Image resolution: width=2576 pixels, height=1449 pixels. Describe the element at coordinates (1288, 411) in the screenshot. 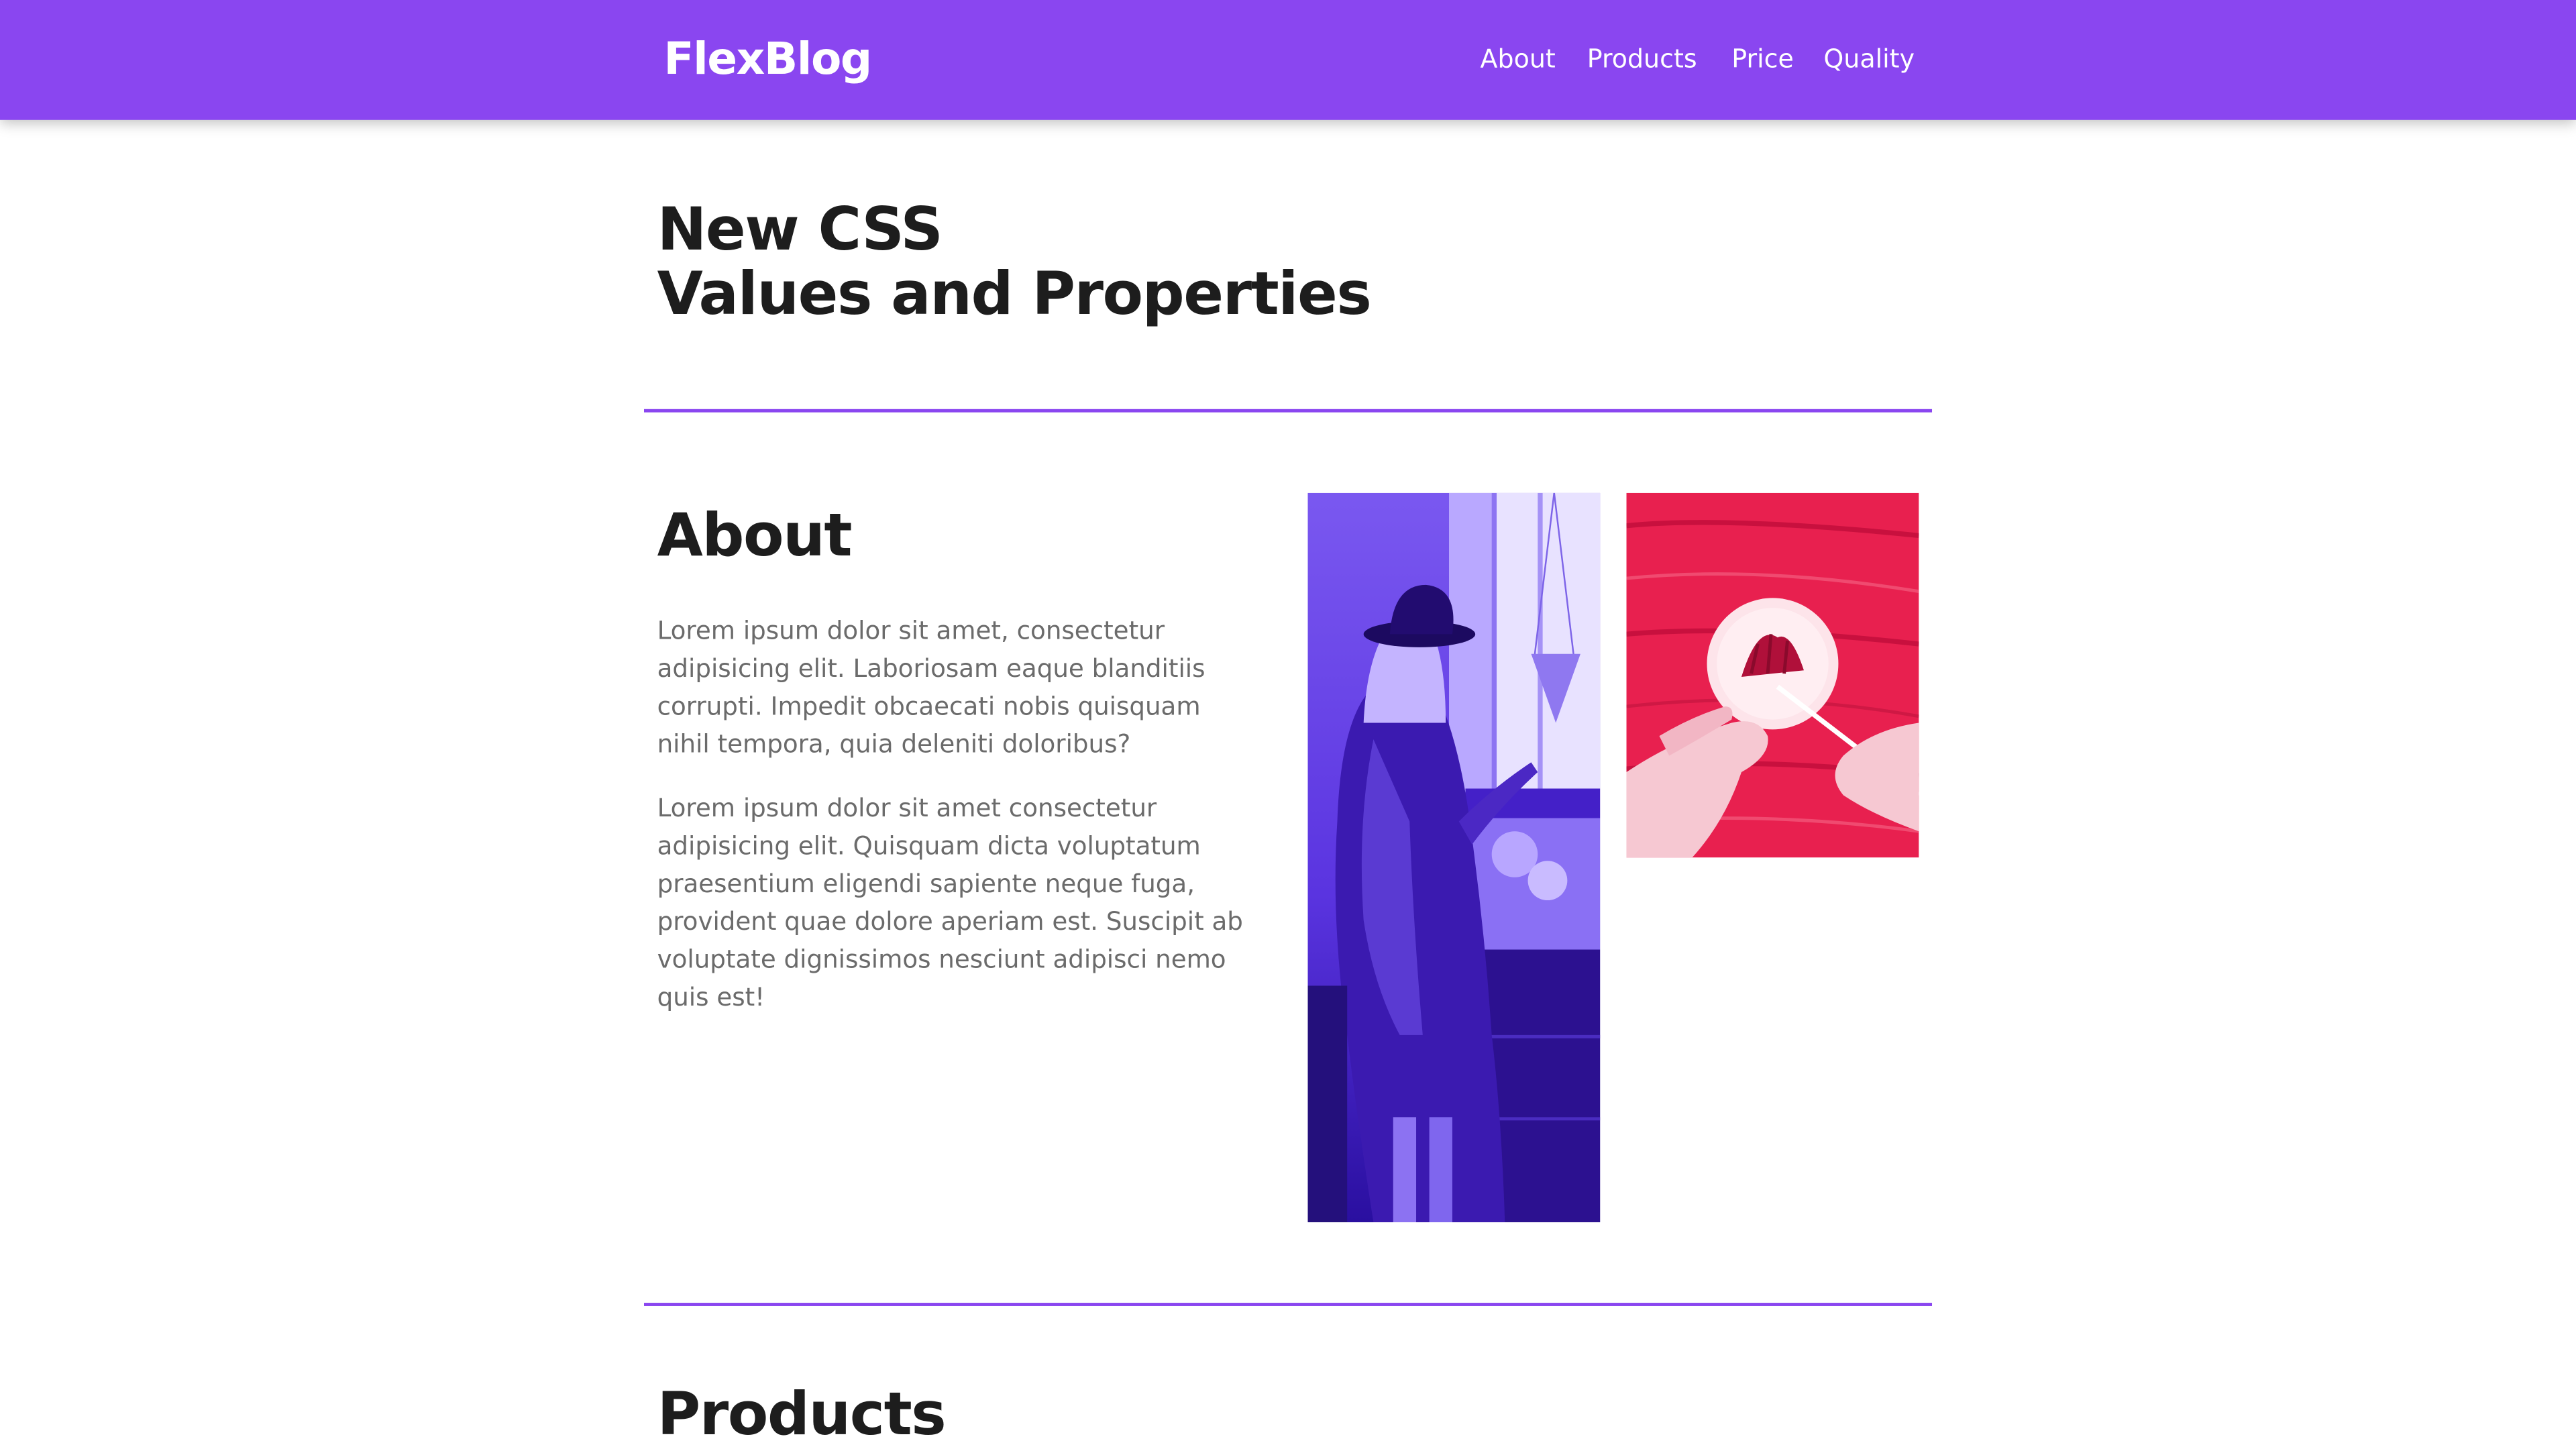

I see `section-divider` at that location.